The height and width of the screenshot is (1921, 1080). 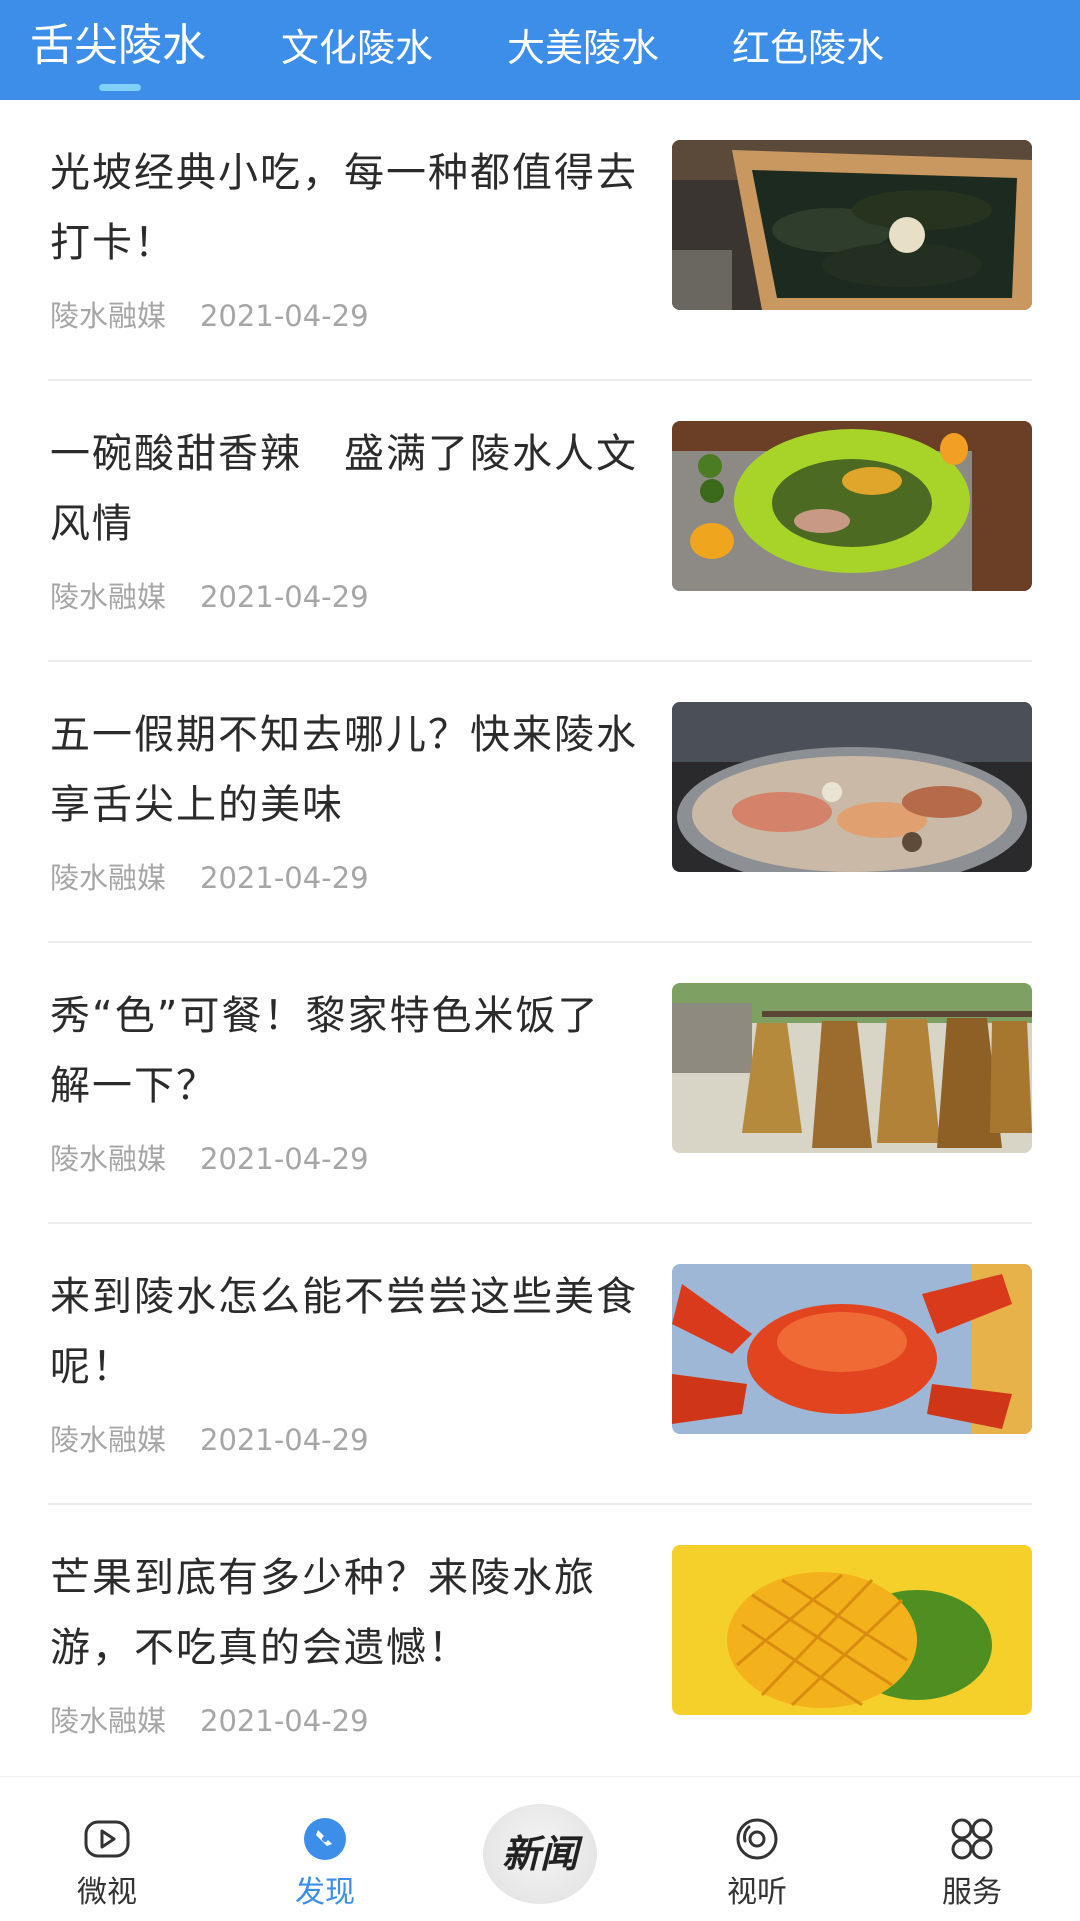 I want to click on tab-shejian-lingshui: 舌尖陵水, so click(x=118, y=46).